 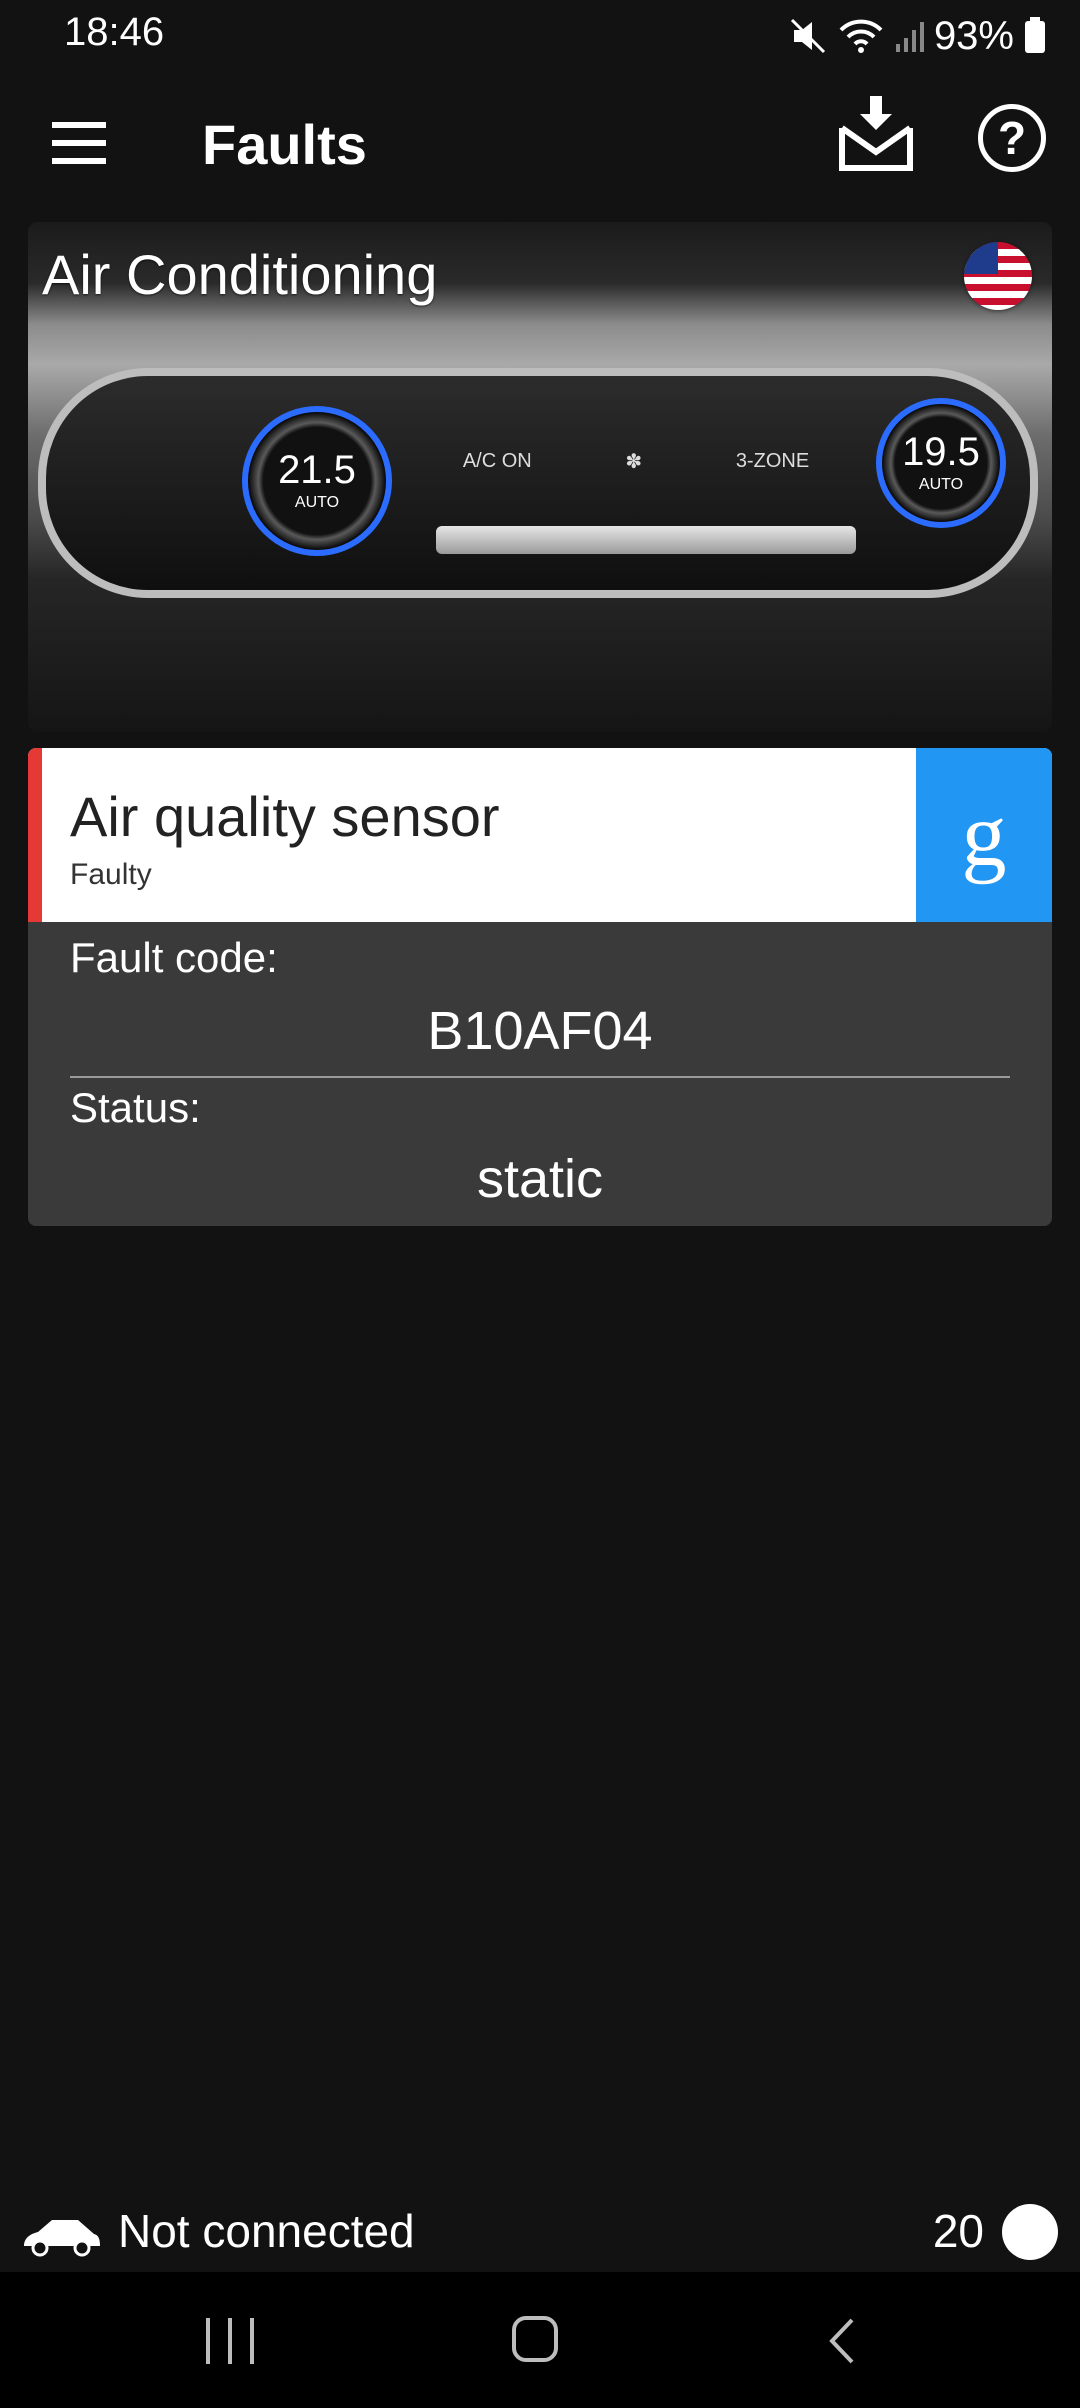 What do you see at coordinates (998, 276) in the screenshot?
I see `us-flag-icon` at bounding box center [998, 276].